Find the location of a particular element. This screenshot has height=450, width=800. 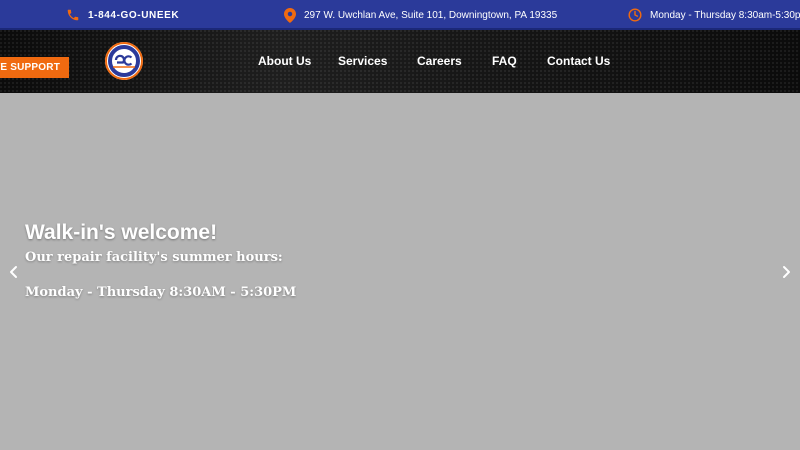

hours-info: Monday - Thursday 8:30am-5:30pm is located at coordinates (714, 15).